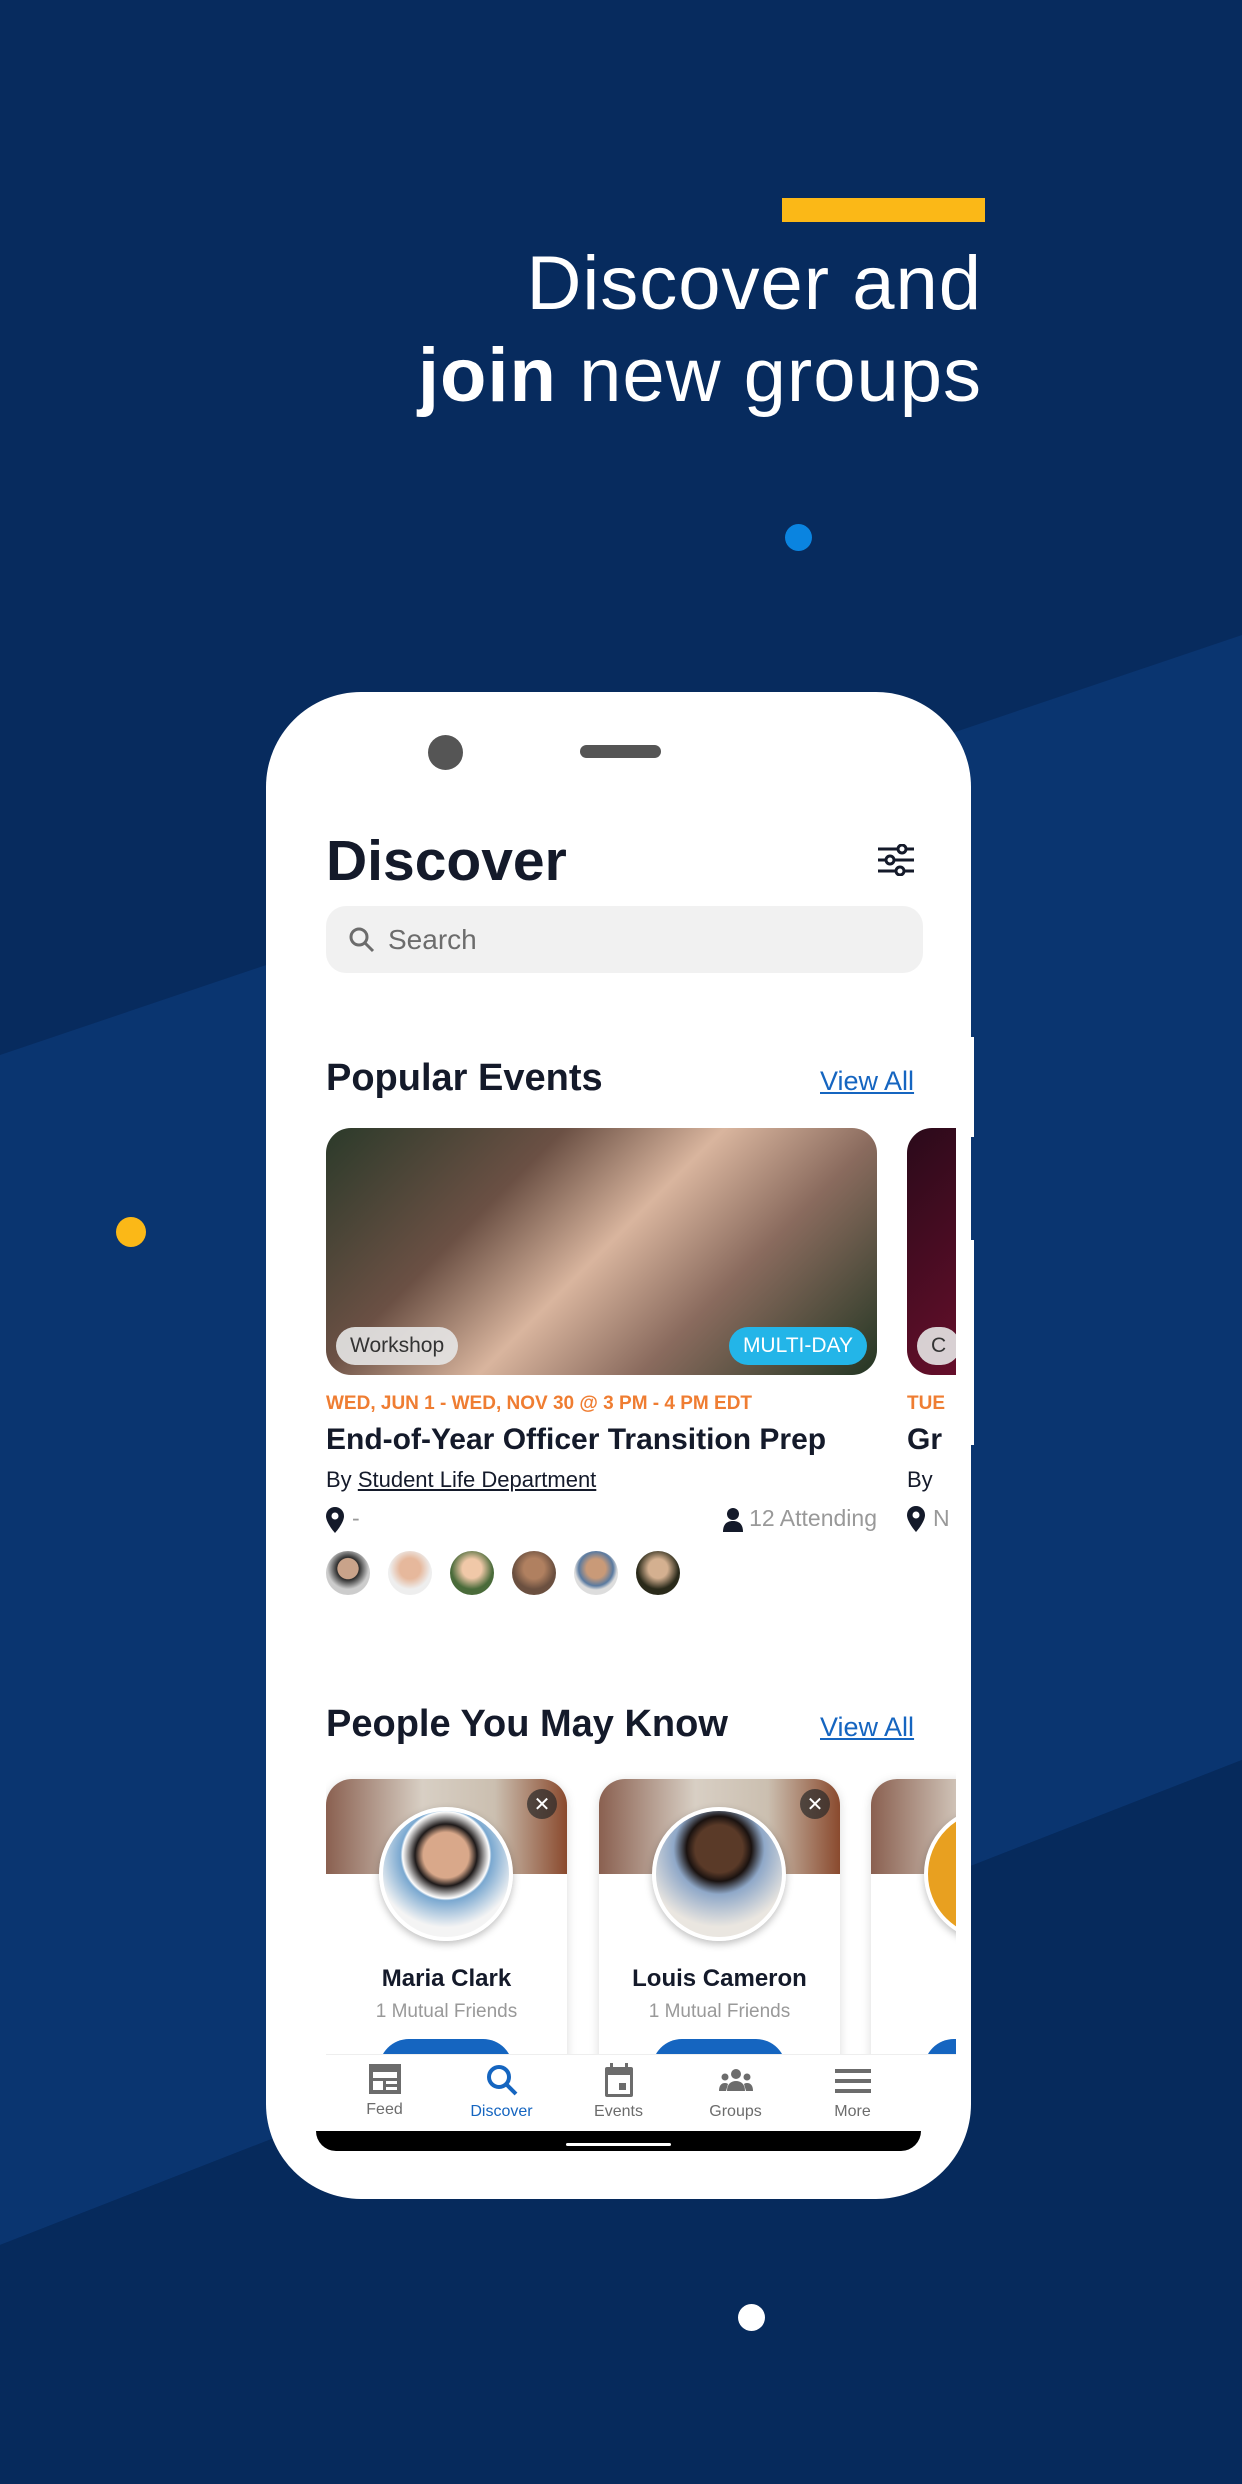 Image resolution: width=1242 pixels, height=2484 pixels. What do you see at coordinates (931, 1518) in the screenshot?
I see `event-location: N` at bounding box center [931, 1518].